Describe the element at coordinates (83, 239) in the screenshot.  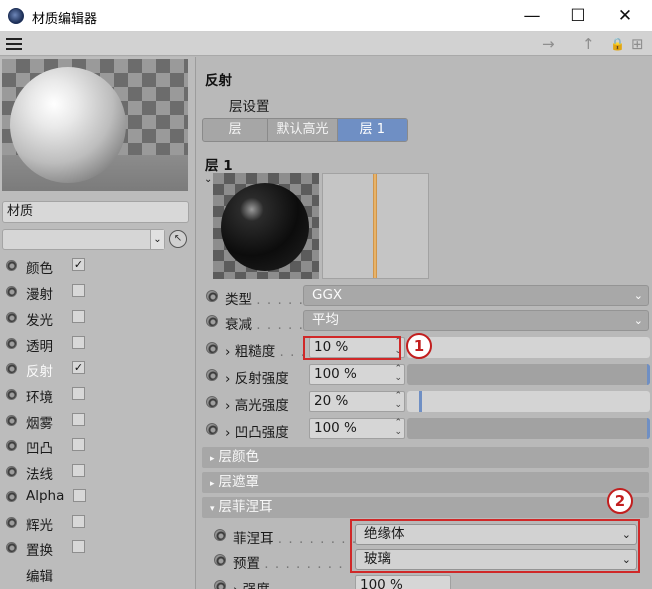
I see `layer-select-dropdown: ⌄` at that location.